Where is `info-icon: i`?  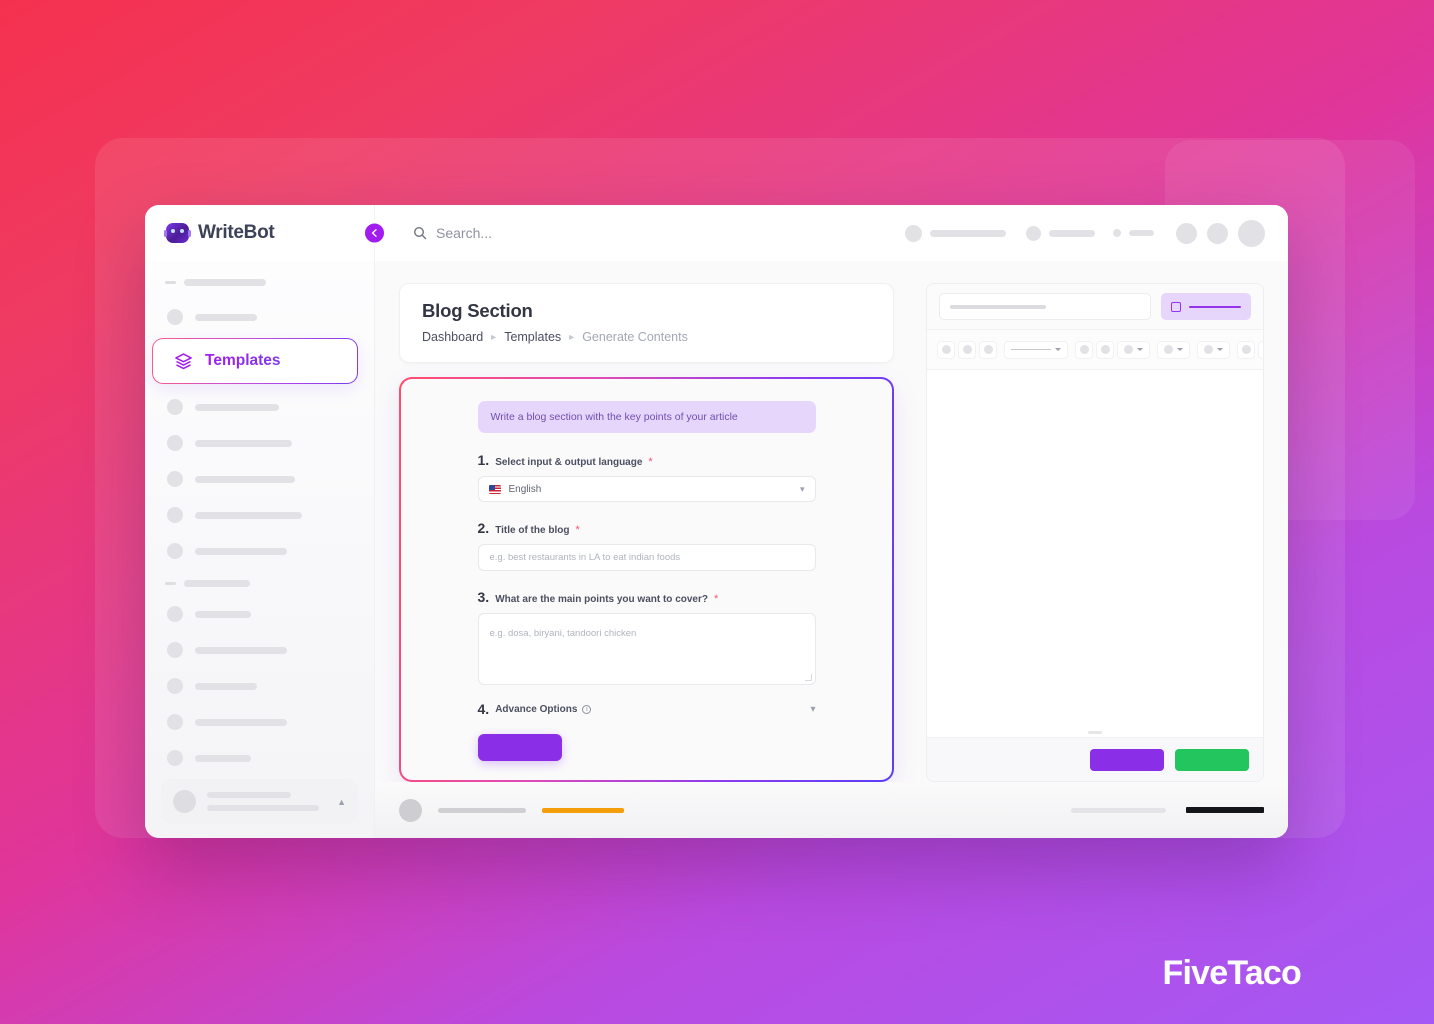
info-icon: i is located at coordinates (587, 709).